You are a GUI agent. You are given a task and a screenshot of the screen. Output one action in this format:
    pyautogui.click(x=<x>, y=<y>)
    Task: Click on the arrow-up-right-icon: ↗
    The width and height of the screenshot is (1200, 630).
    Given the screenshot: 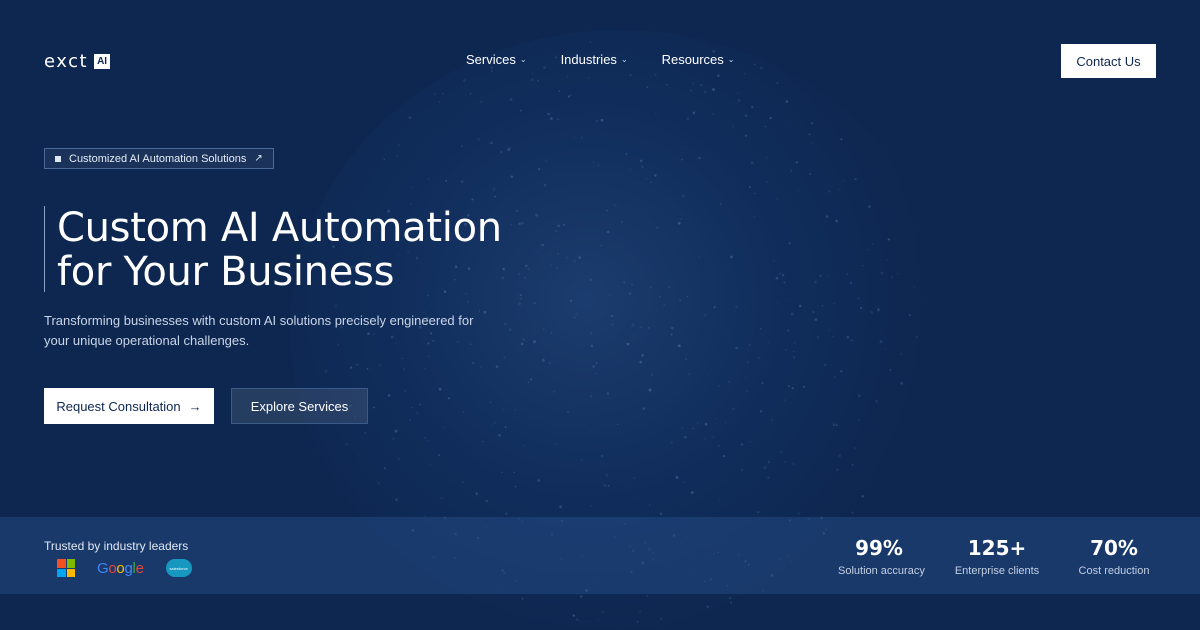 What is the action you would take?
    pyautogui.click(x=258, y=158)
    